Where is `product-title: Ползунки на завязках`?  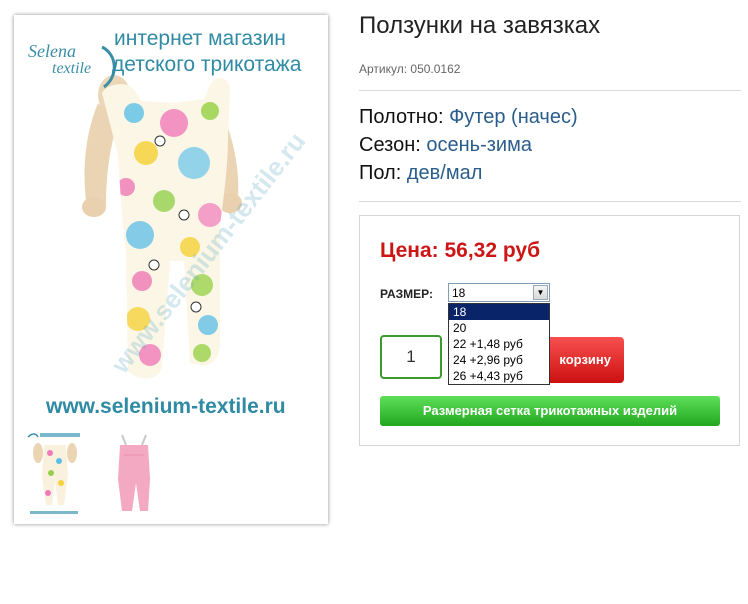
product-title: Ползунки на завязках is located at coordinates (480, 25).